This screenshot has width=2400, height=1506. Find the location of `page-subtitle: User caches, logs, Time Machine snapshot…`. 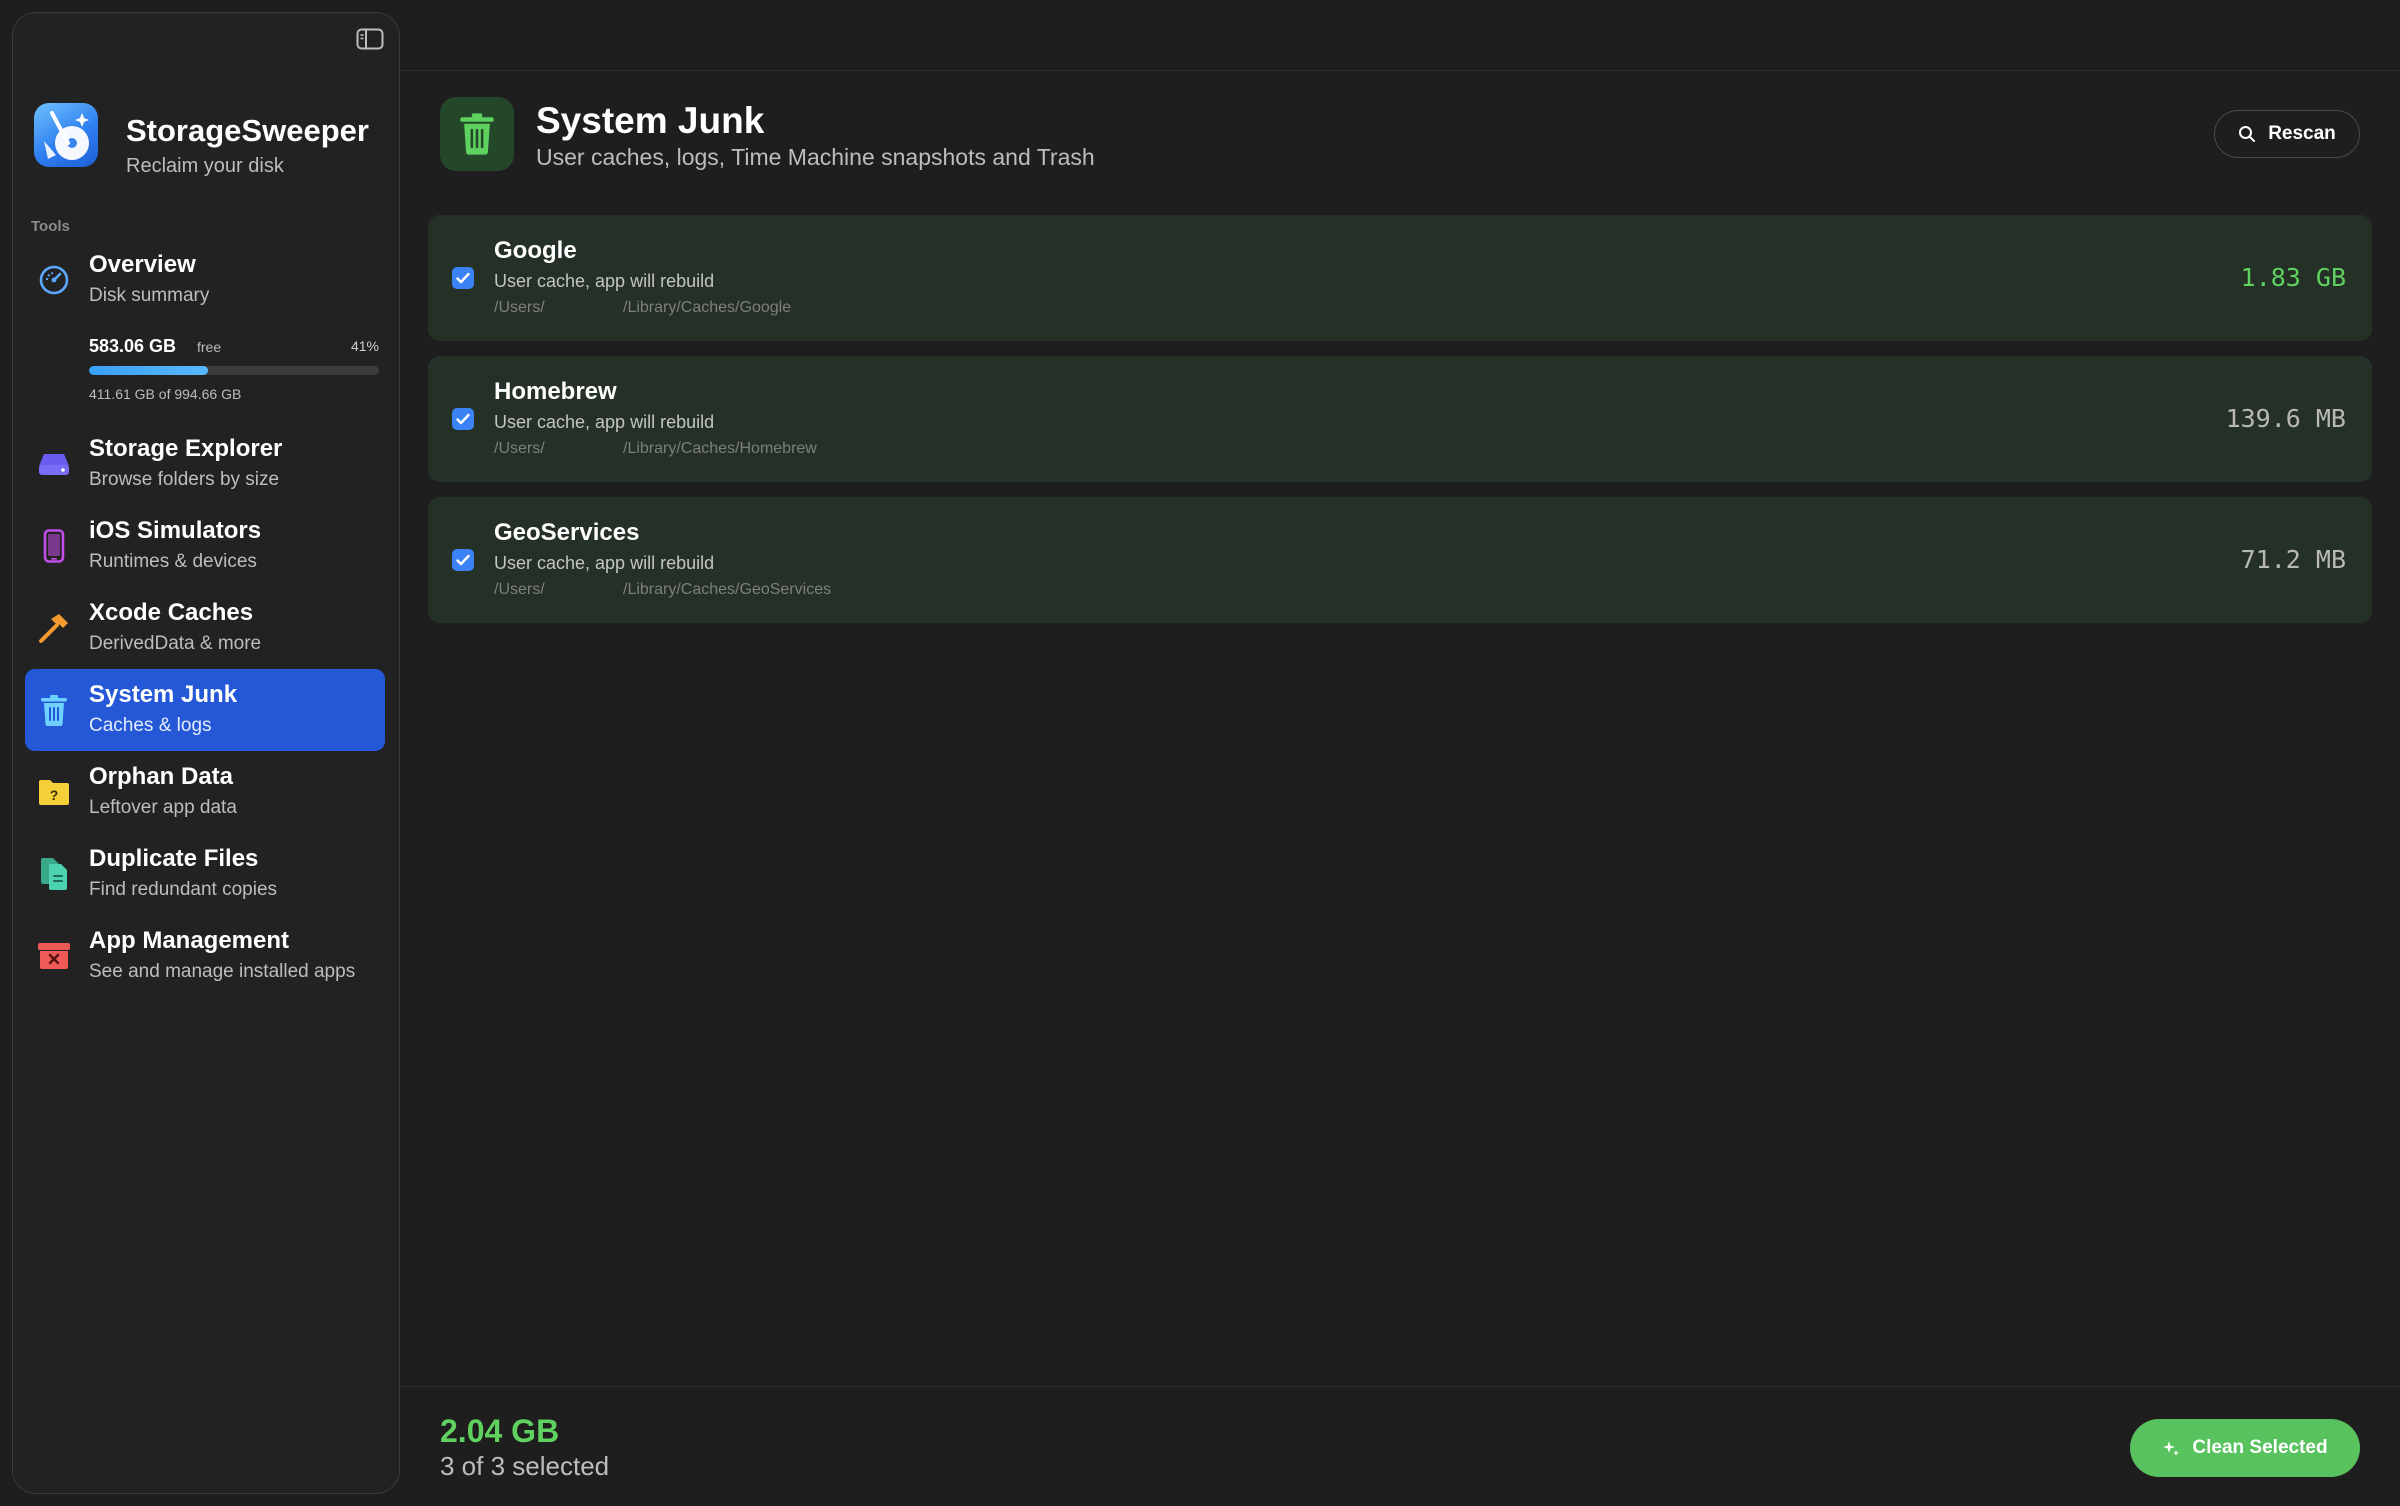

page-subtitle: User caches, logs, Time Machine snapshot… is located at coordinates (815, 157).